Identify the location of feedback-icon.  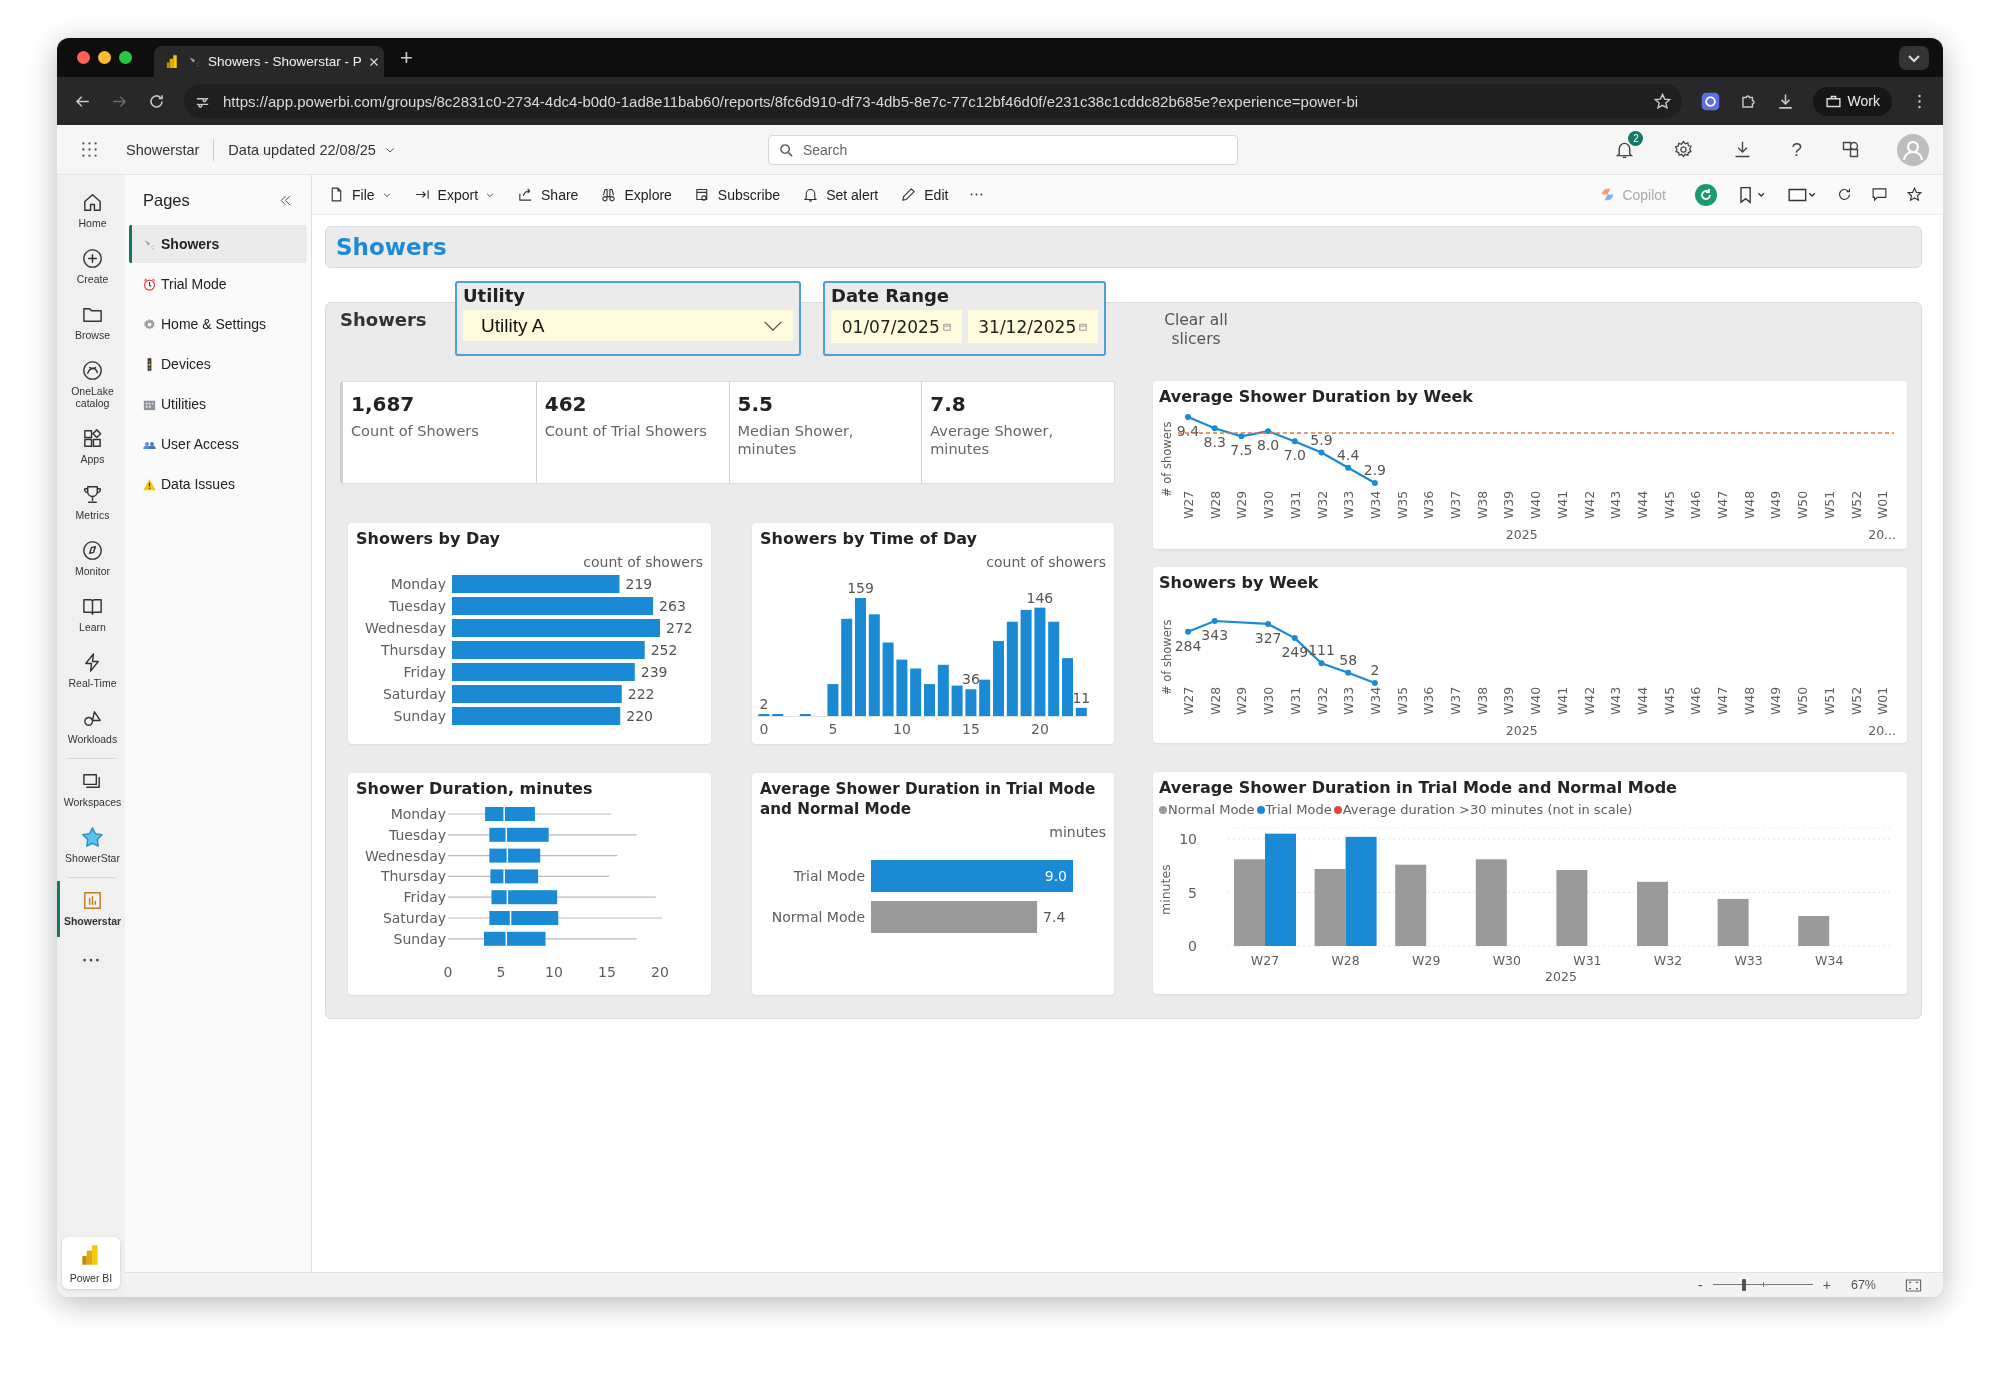
(1850, 149).